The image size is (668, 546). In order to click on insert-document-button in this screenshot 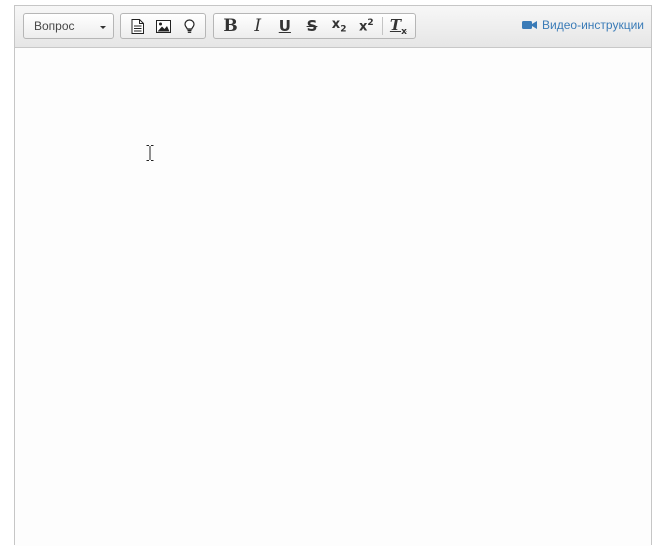, I will do `click(137, 26)`.